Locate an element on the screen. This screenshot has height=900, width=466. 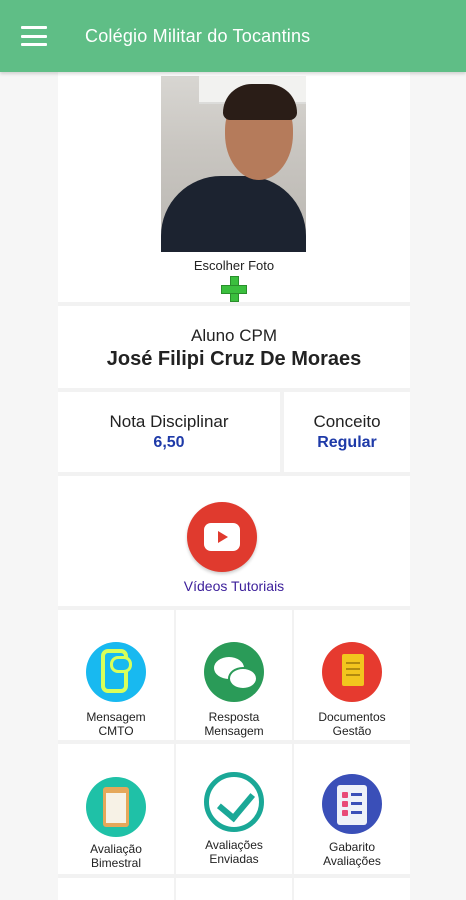
checklist-icon is located at coordinates (352, 804).